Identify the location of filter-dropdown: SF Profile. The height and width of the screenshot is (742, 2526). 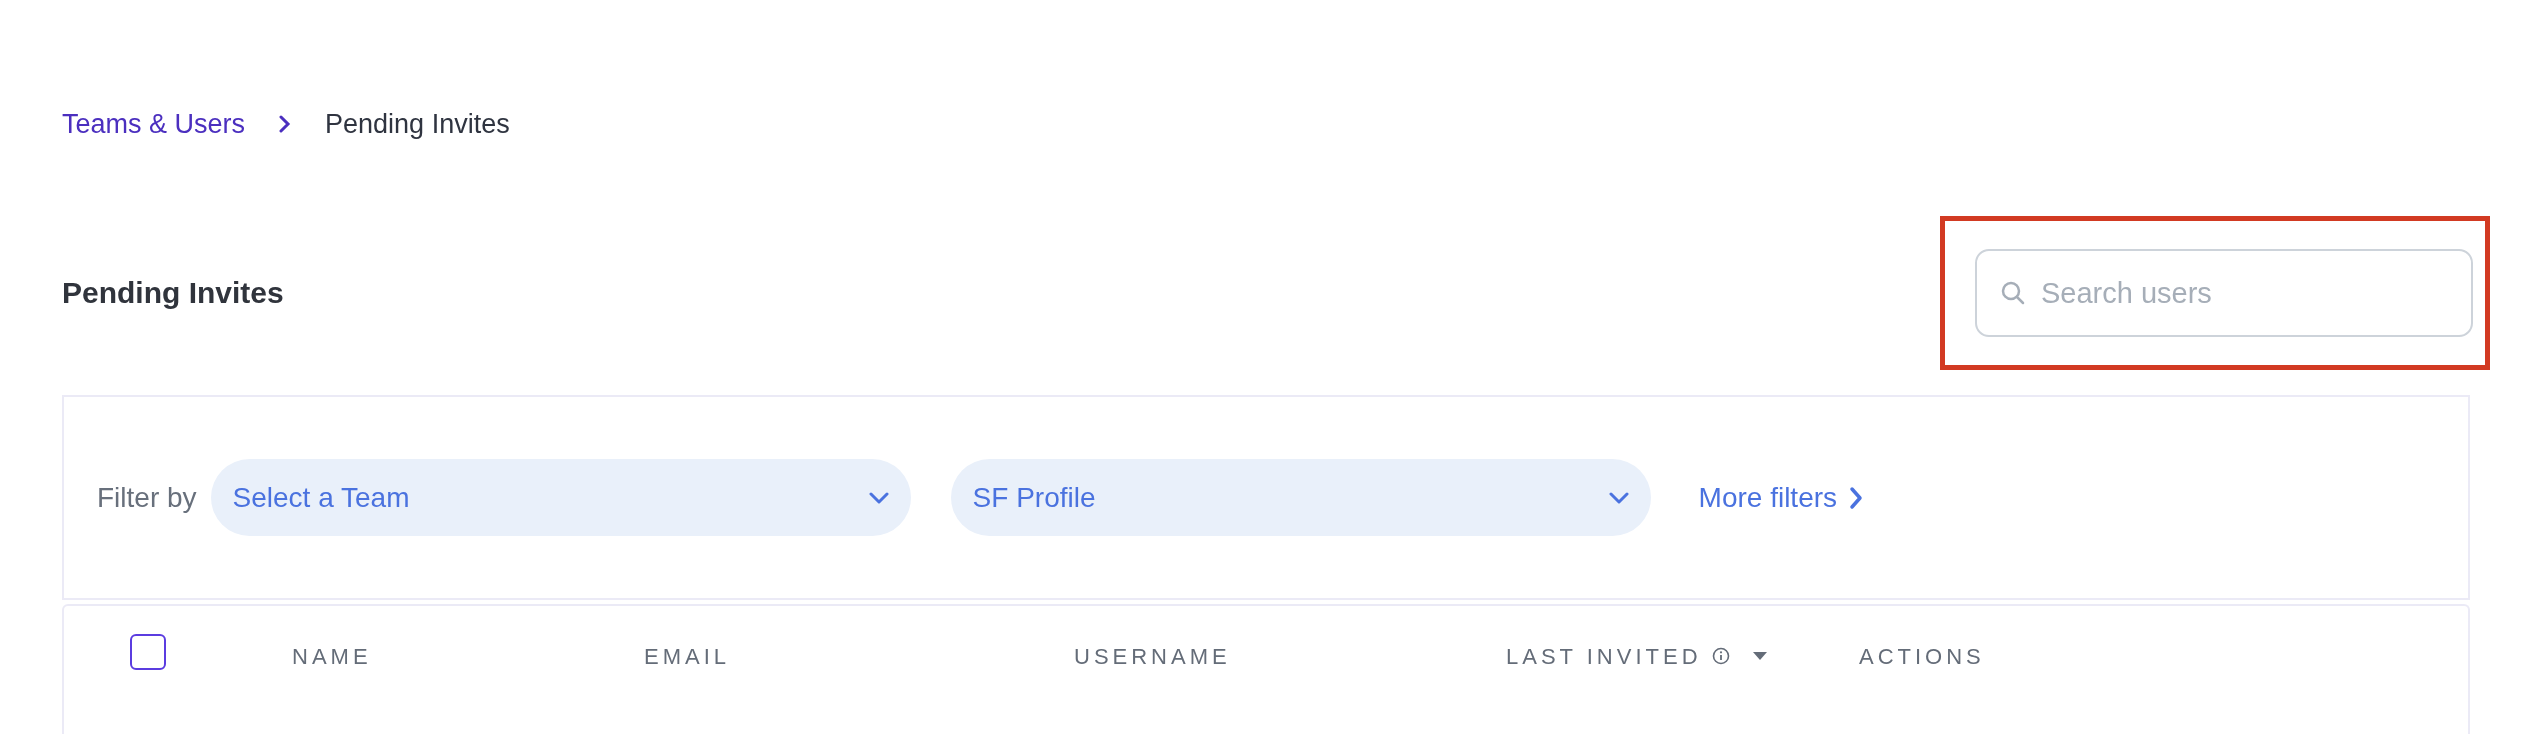
(1300, 497).